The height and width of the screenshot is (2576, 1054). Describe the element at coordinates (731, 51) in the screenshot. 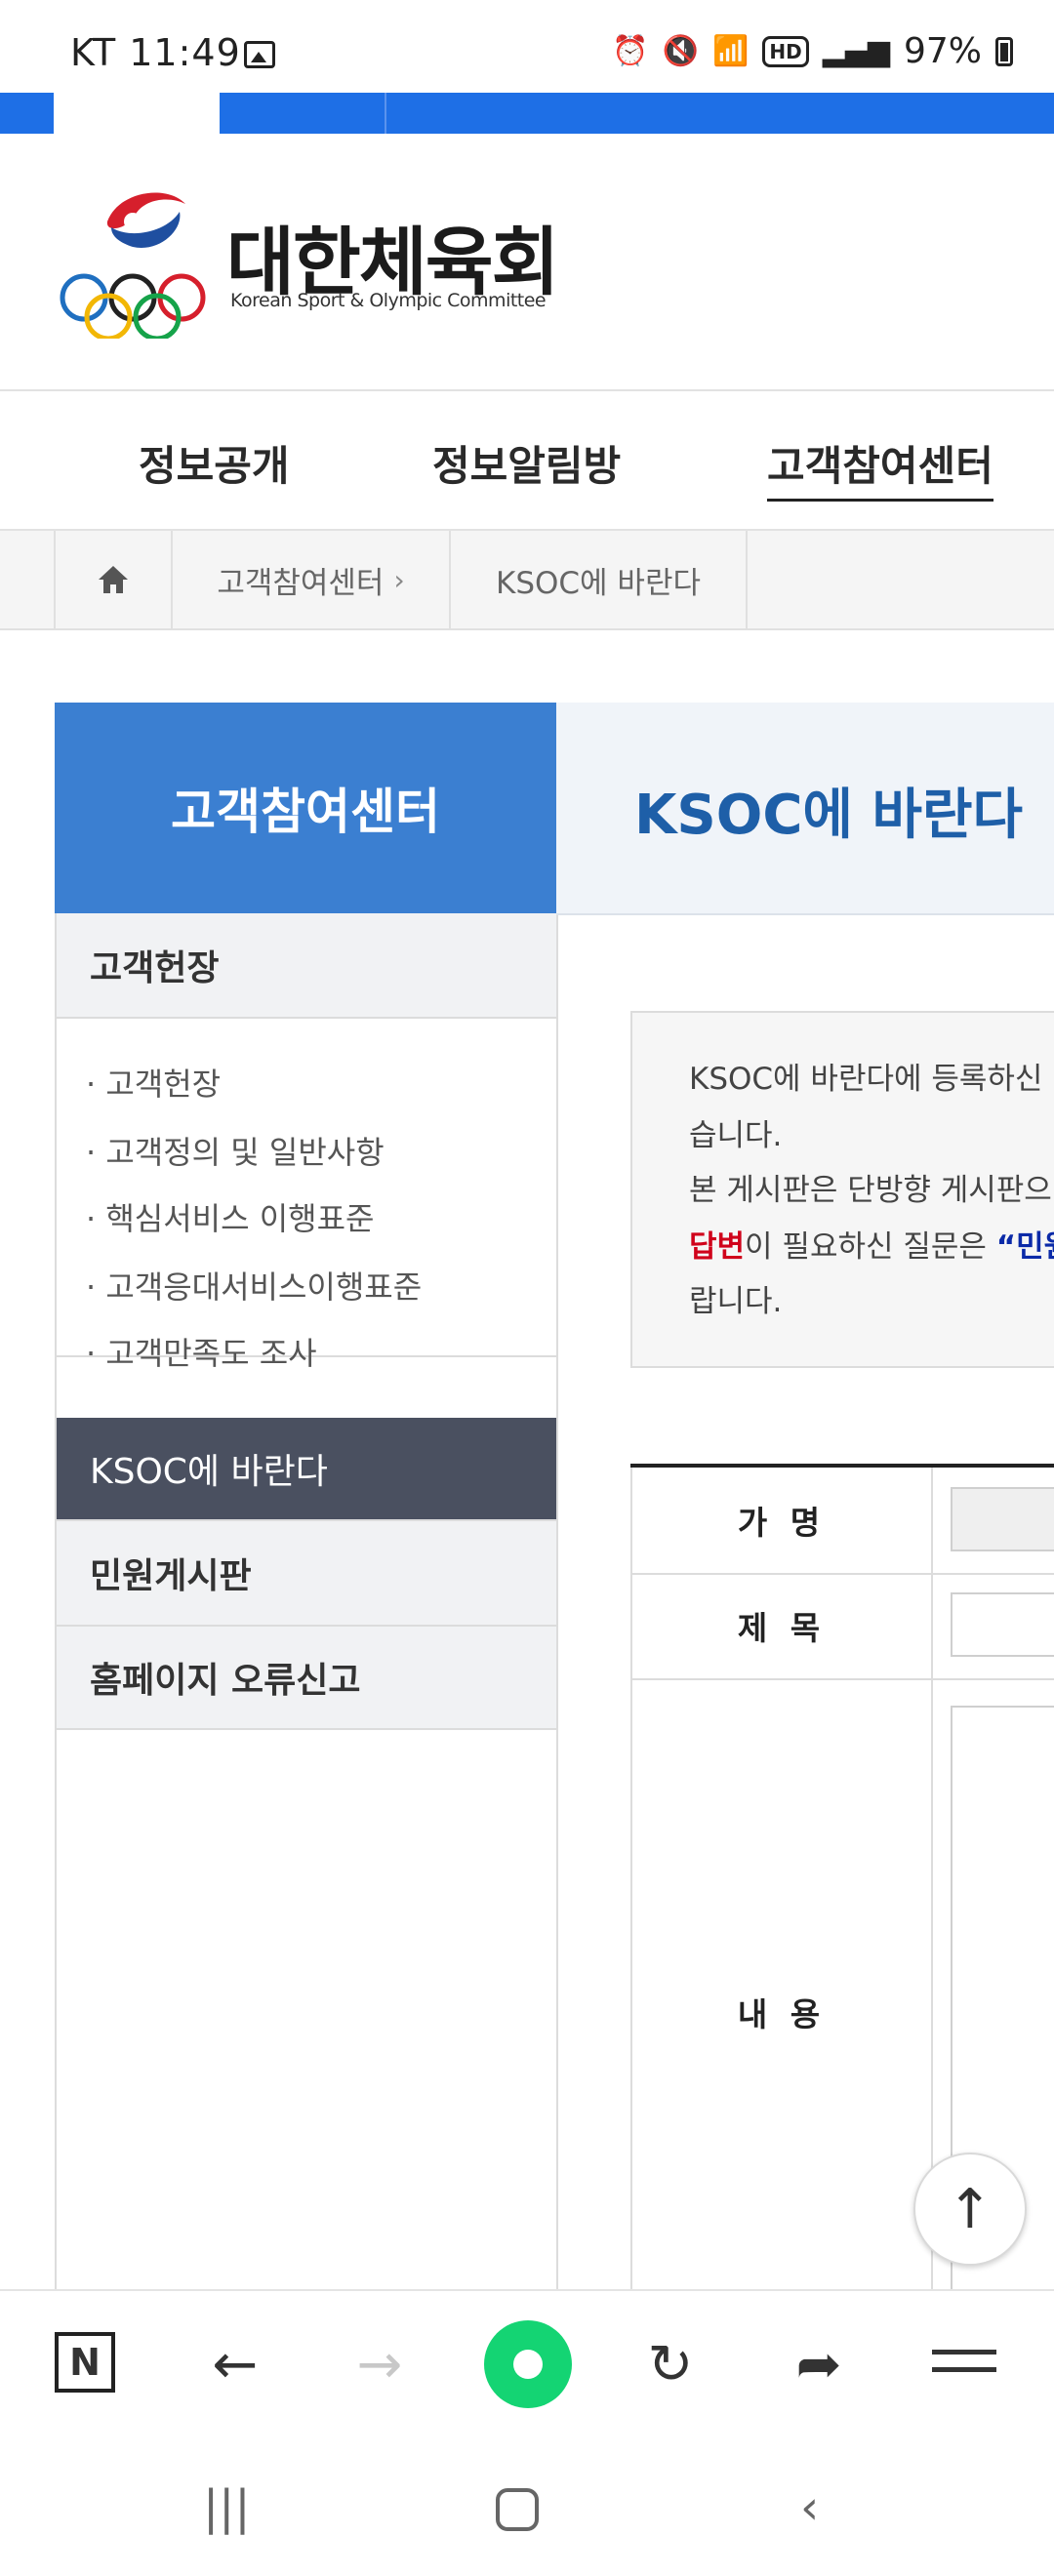

I see `wifi-icon: 📶` at that location.